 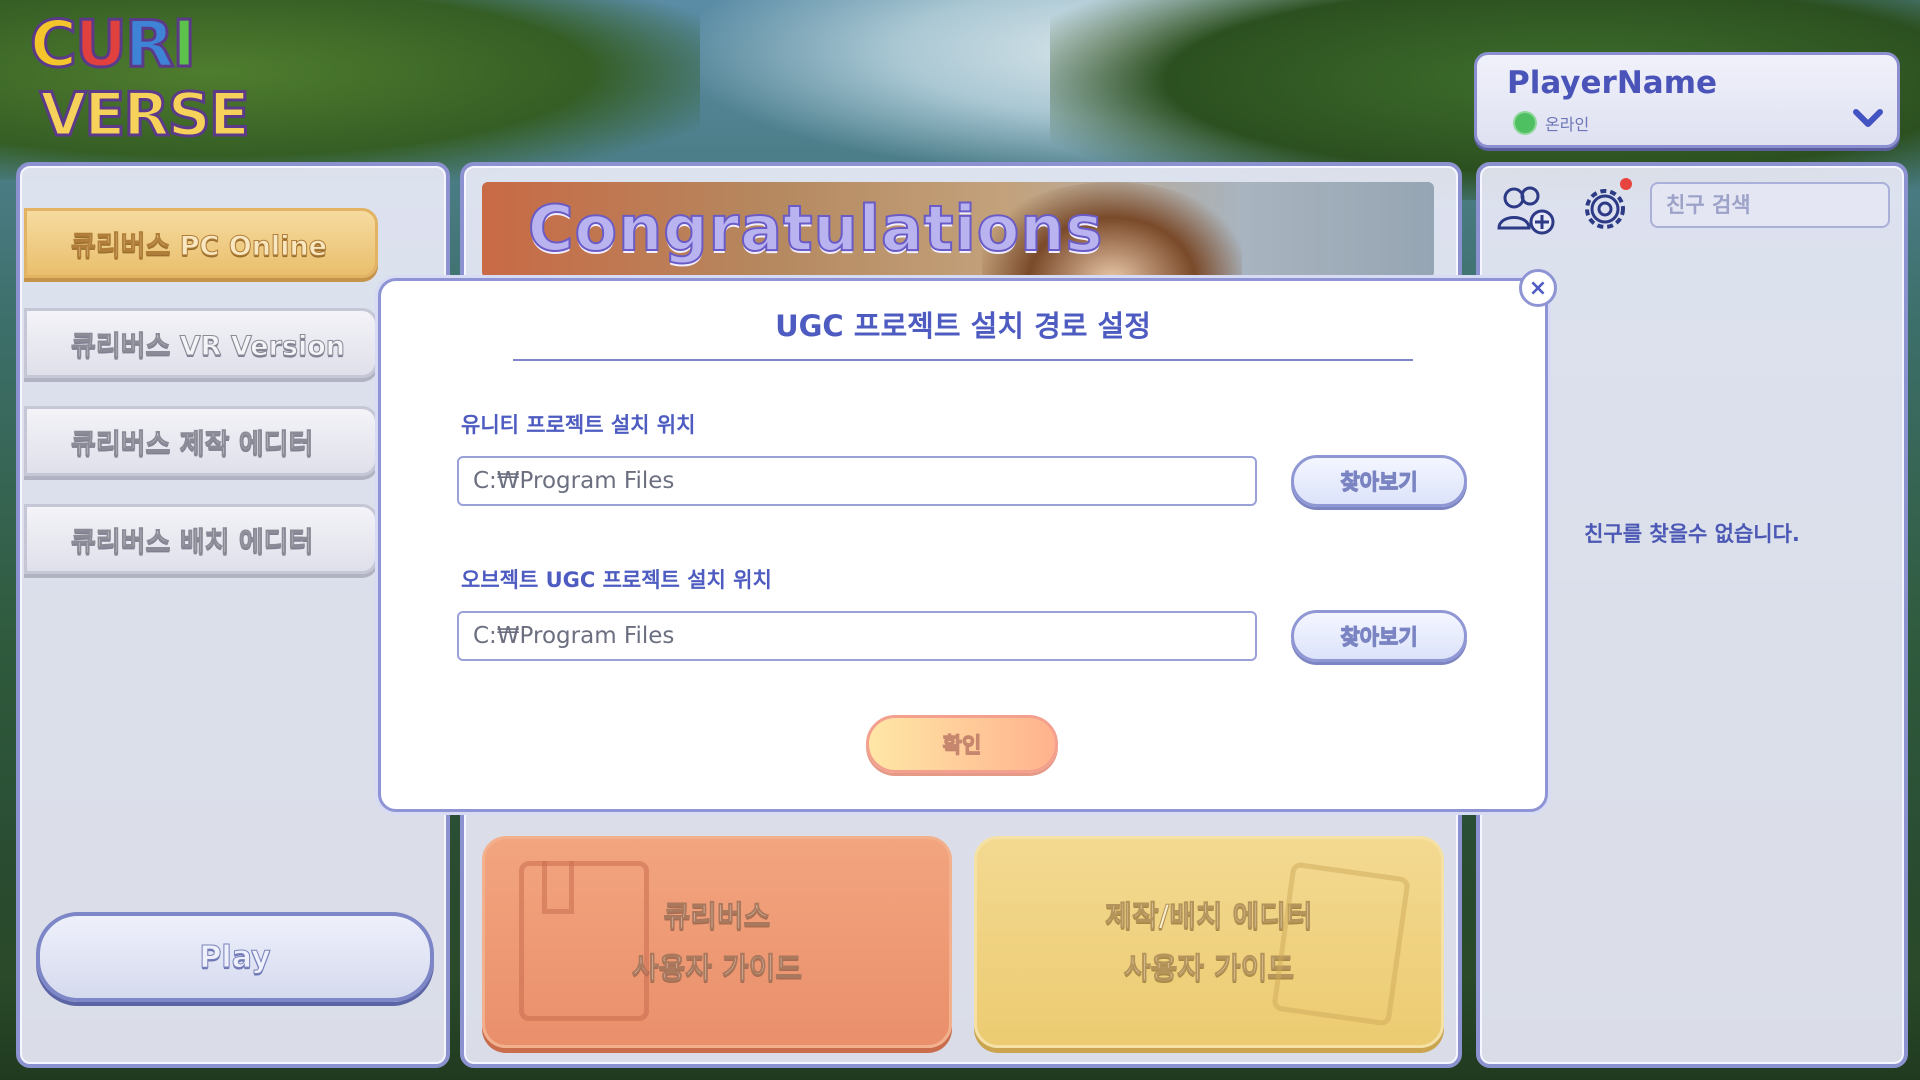 What do you see at coordinates (100, 45) in the screenshot?
I see `logo-letter: U` at bounding box center [100, 45].